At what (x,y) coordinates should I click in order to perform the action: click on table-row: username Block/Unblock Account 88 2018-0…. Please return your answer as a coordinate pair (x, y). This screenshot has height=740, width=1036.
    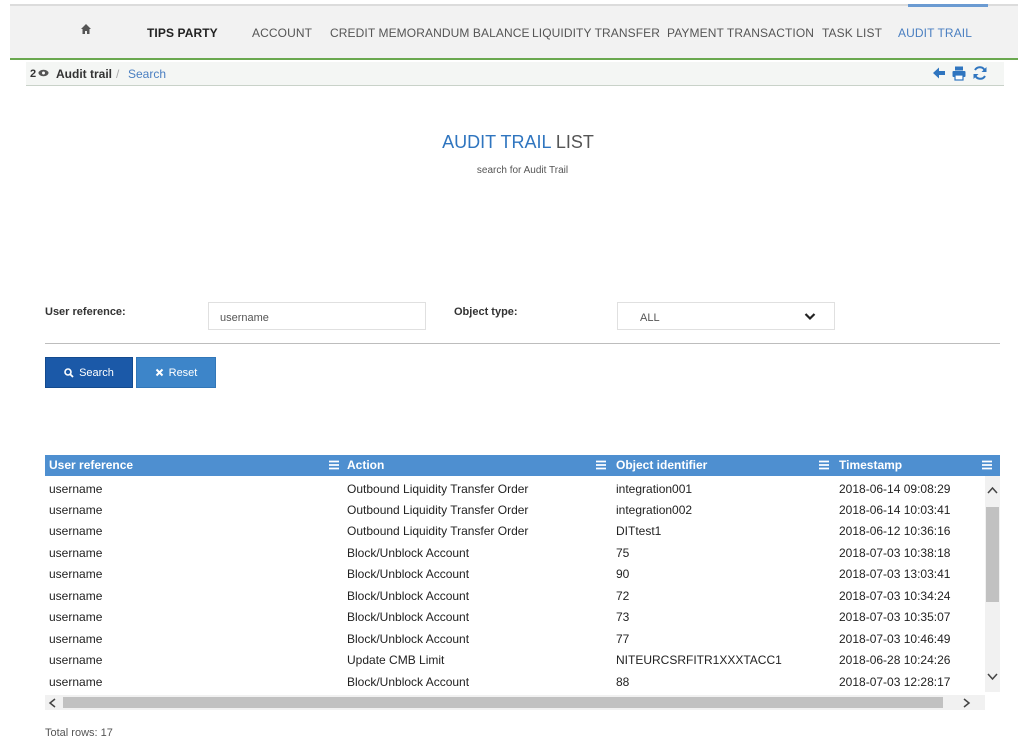
    Looking at the image, I should click on (515, 681).